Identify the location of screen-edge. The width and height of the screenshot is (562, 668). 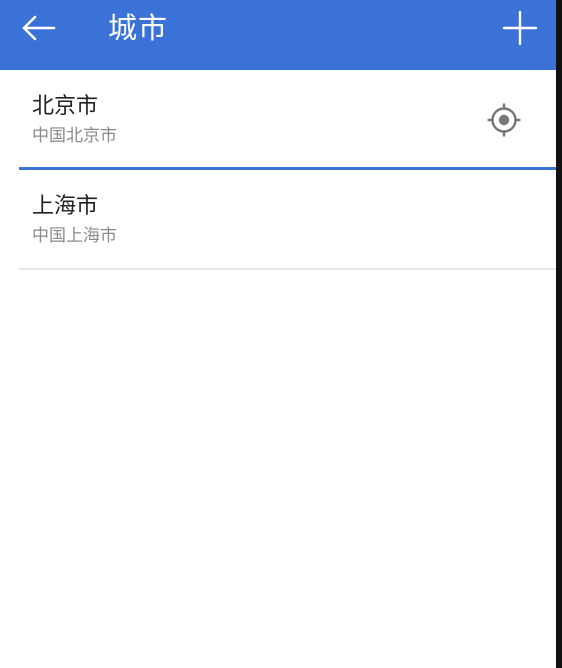
(559, 334).